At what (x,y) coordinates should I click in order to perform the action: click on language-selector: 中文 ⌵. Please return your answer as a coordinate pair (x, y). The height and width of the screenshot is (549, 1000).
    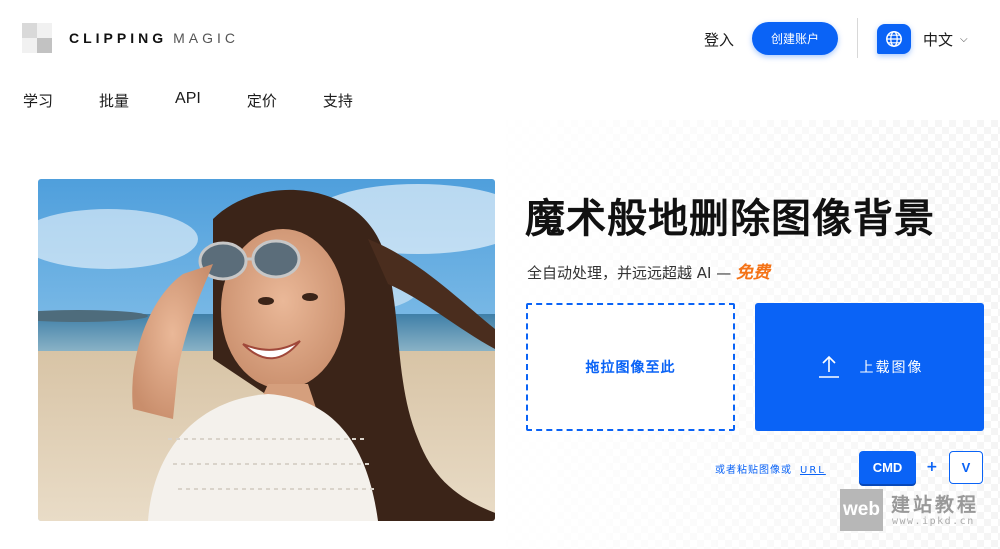
    Looking at the image, I should click on (922, 39).